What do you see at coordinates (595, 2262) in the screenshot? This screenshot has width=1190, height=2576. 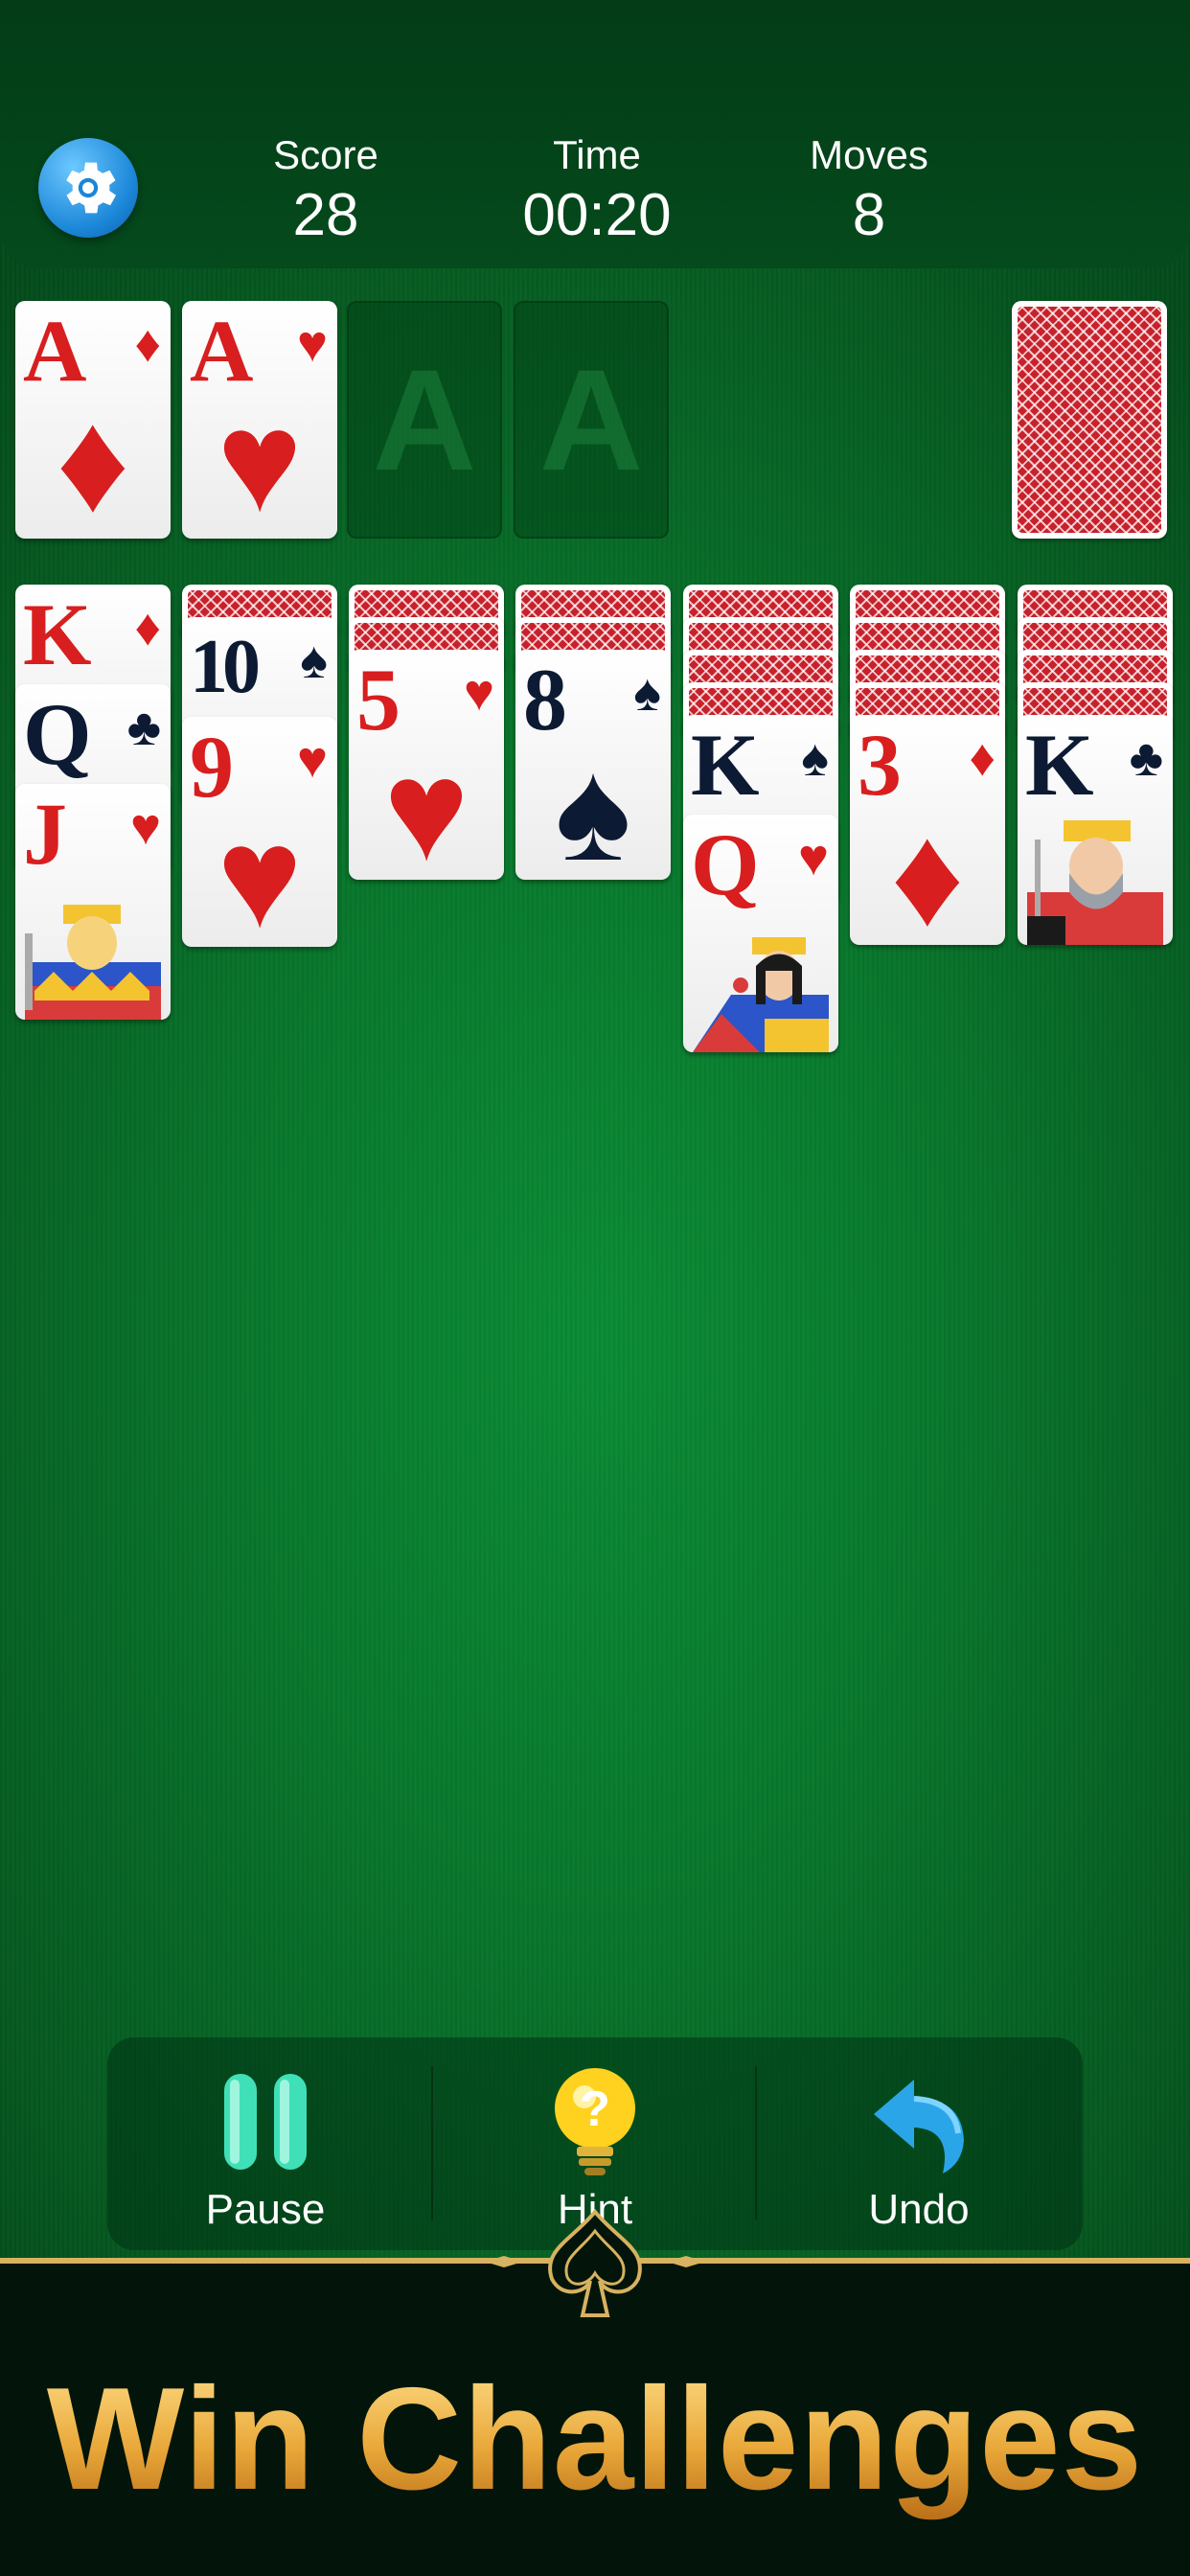 I see `spade-ornament-icon` at bounding box center [595, 2262].